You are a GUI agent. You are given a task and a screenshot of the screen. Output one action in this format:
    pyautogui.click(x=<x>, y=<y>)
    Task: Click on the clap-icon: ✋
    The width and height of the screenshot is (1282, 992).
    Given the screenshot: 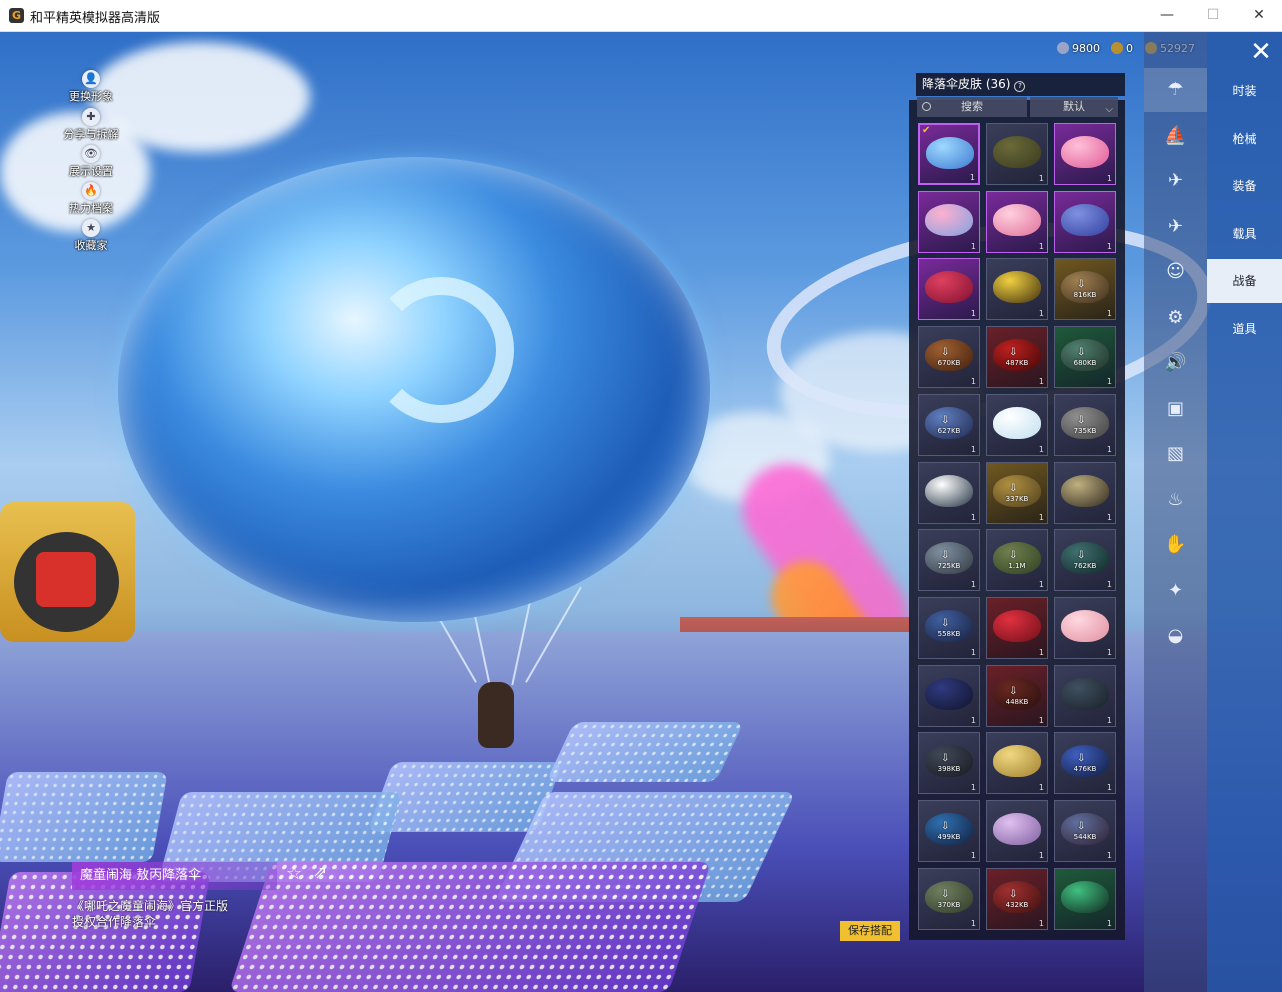 What is the action you would take?
    pyautogui.click(x=1175, y=545)
    